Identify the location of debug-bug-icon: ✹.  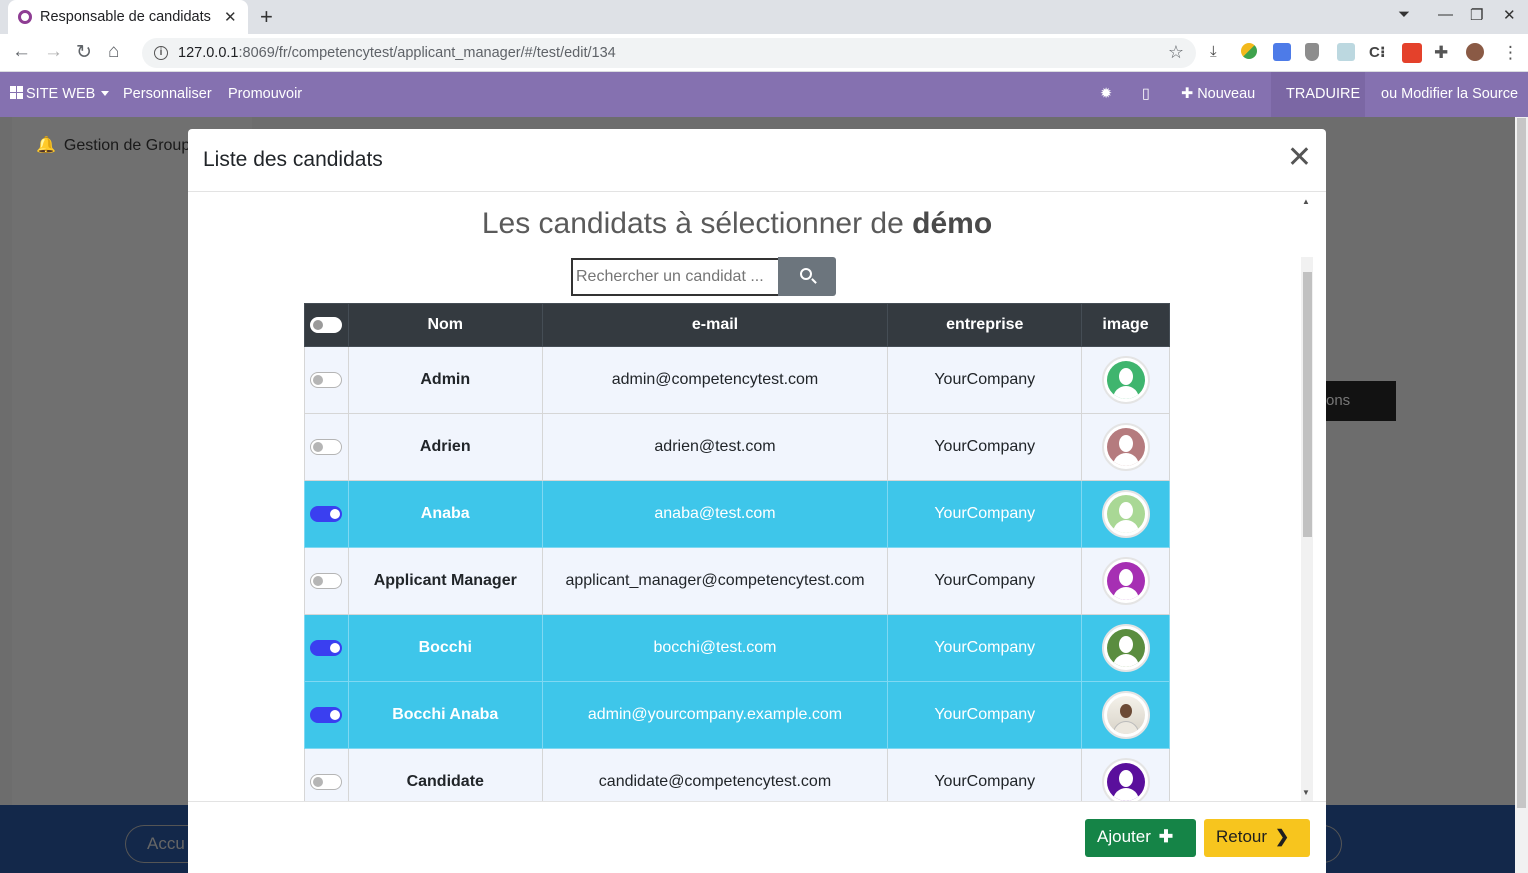
(1106, 94).